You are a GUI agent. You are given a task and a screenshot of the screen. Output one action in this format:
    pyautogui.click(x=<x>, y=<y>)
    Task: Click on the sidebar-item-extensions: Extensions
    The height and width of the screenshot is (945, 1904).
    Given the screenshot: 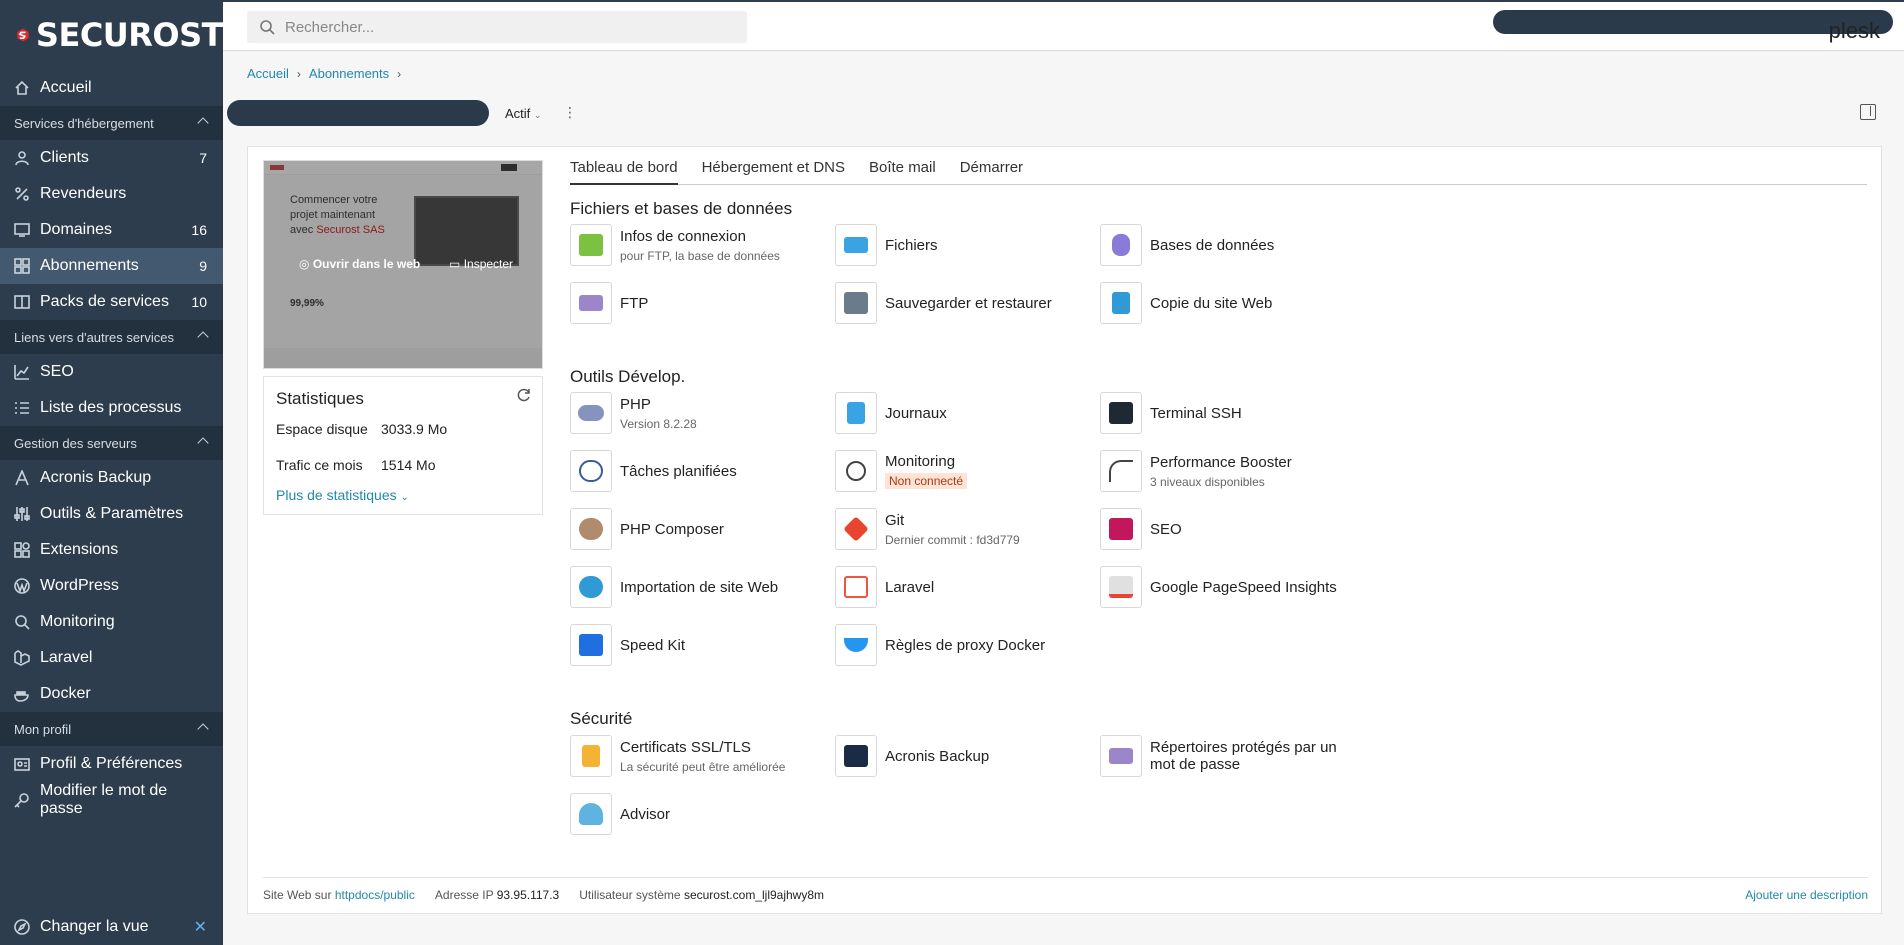 What is the action you would take?
    pyautogui.click(x=111, y=550)
    